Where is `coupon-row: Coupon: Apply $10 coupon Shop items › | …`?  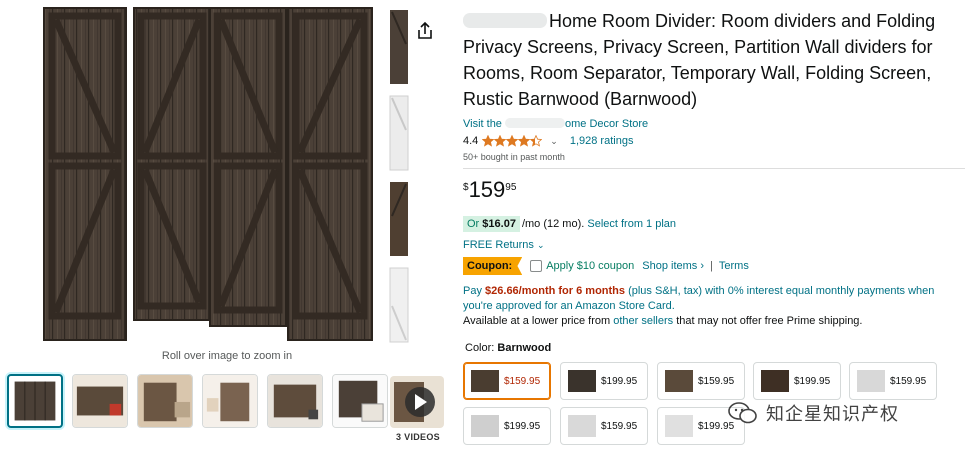
coupon-row: Coupon: Apply $10 coupon Shop items › | … is located at coordinates (714, 266).